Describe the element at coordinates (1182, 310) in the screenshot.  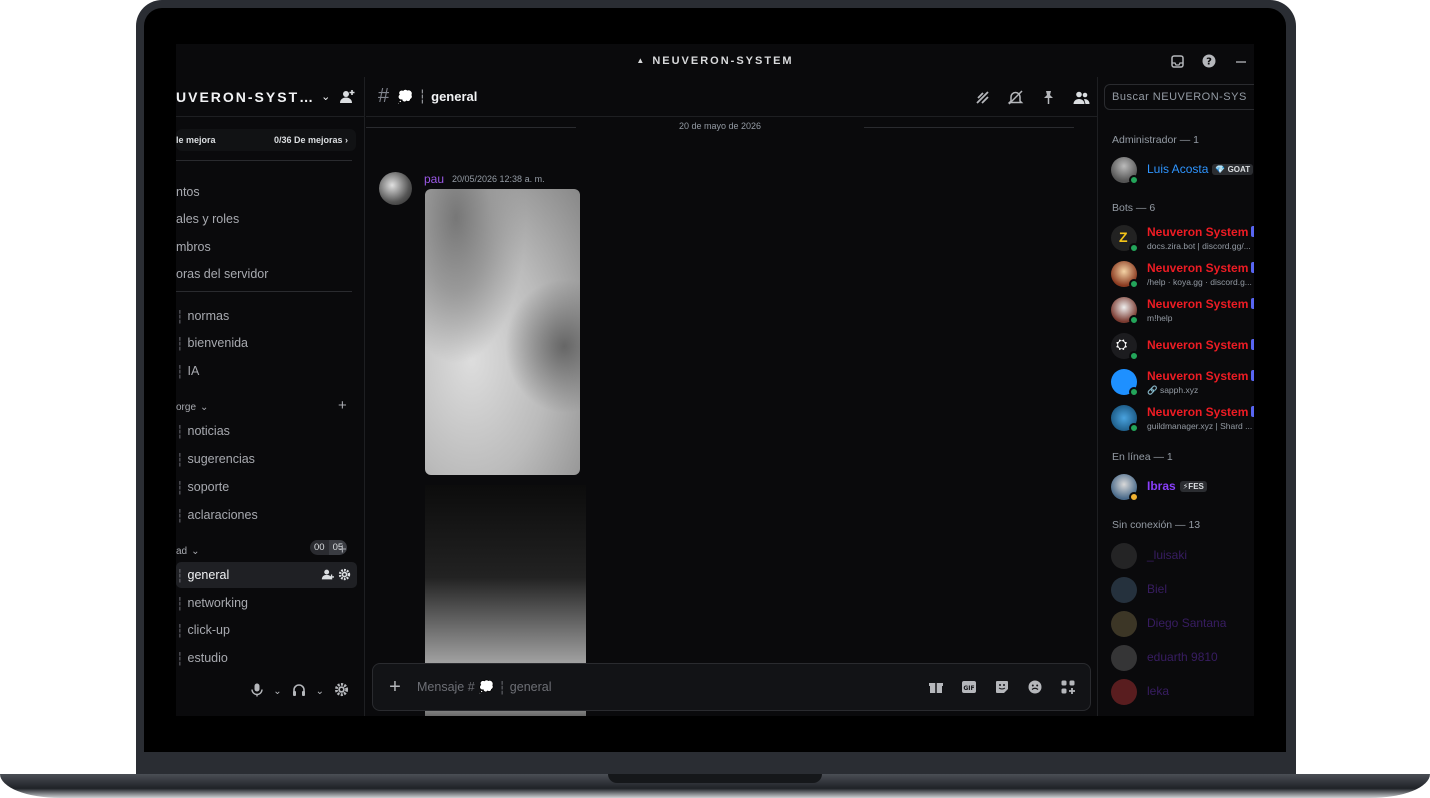
I see `member-bot: Neuveron System m!help` at that location.